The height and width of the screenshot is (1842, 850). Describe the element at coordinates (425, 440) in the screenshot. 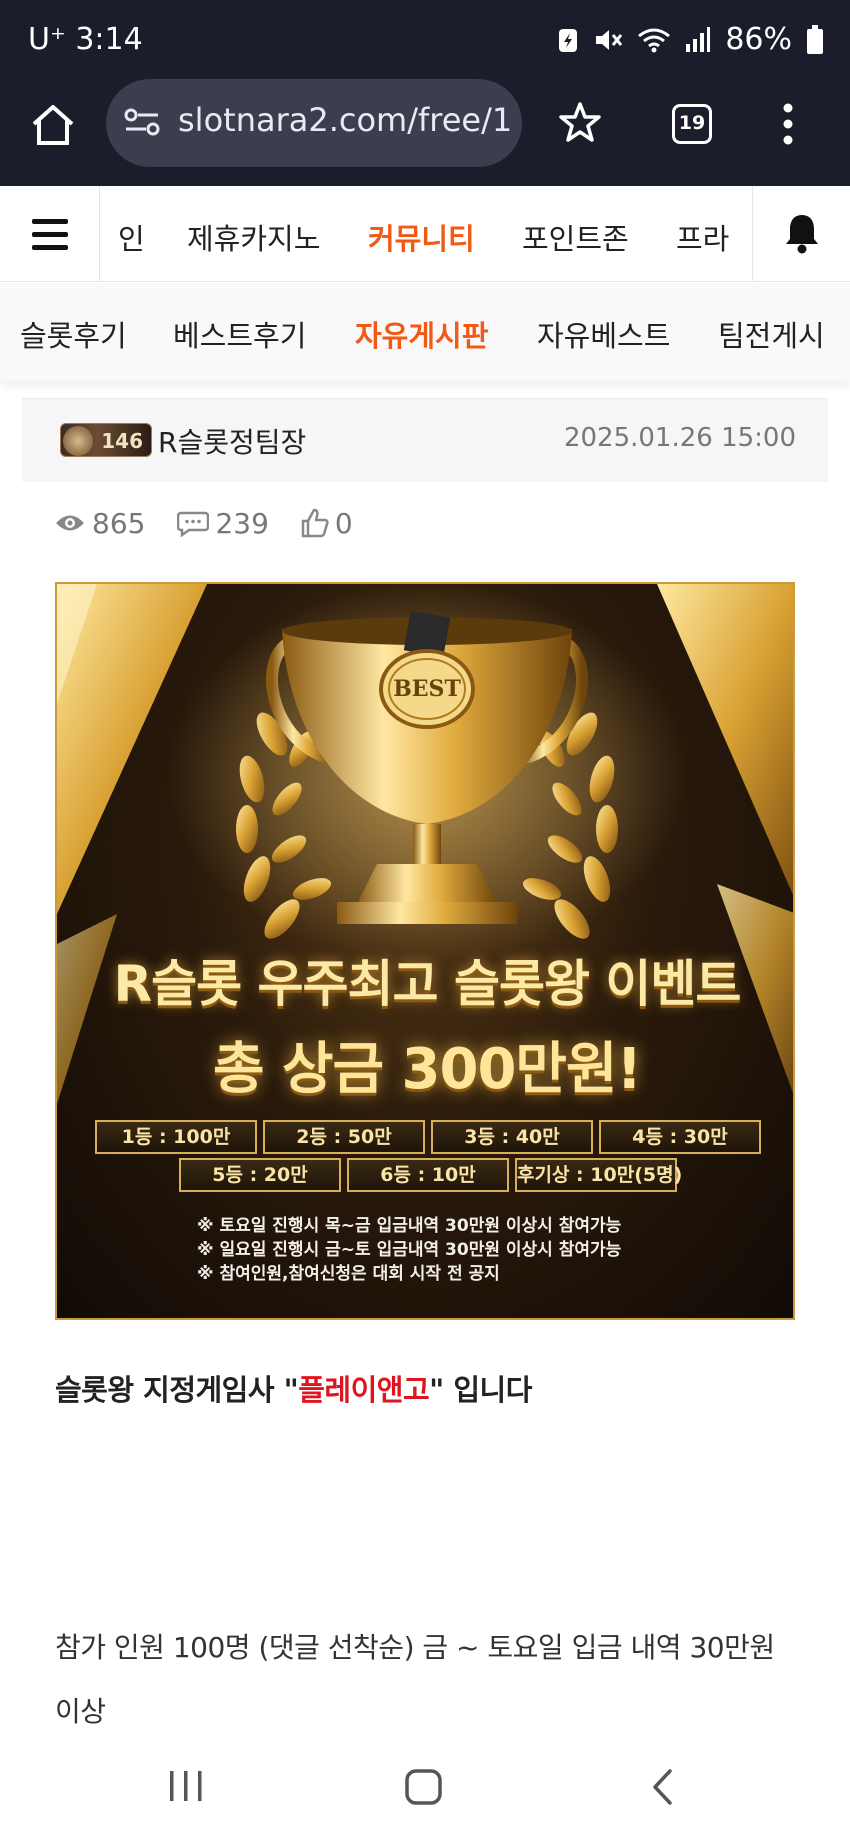

I see `post-header: 146 R슬롯정팀장 2025.01.26 15:00` at that location.